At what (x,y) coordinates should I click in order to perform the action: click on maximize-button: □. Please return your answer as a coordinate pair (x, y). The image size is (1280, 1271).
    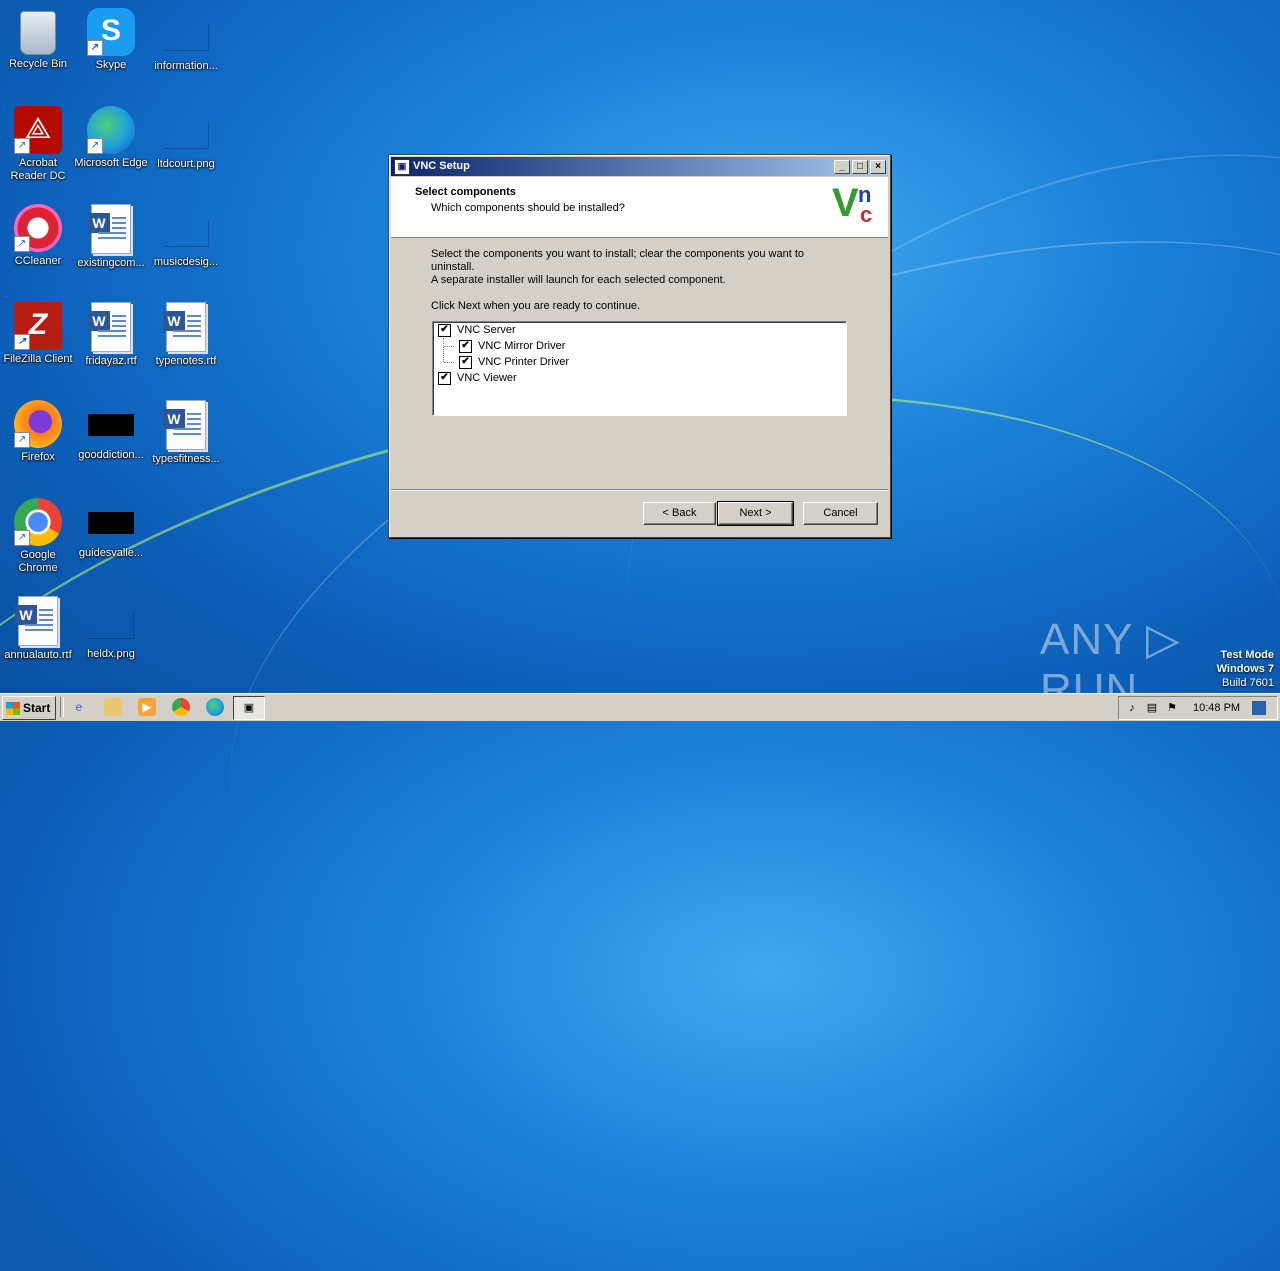
    Looking at the image, I should click on (860, 166).